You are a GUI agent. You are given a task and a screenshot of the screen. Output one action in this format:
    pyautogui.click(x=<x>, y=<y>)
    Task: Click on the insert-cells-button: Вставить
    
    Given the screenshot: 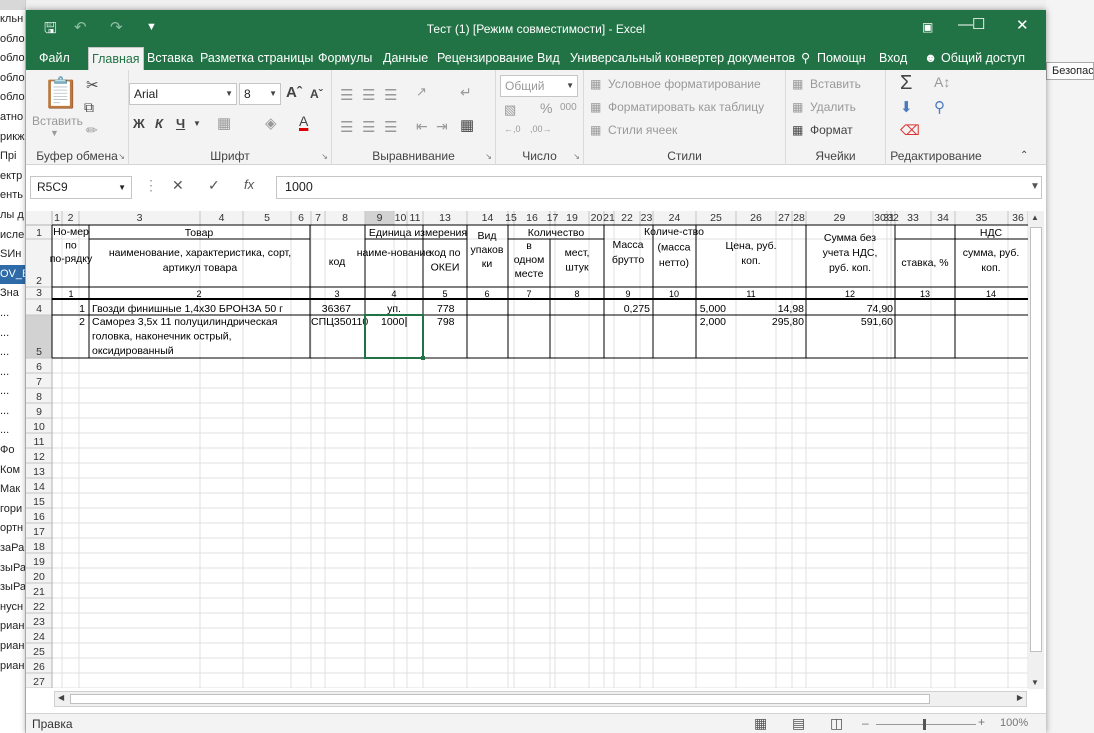 What is the action you would take?
    pyautogui.click(x=835, y=84)
    